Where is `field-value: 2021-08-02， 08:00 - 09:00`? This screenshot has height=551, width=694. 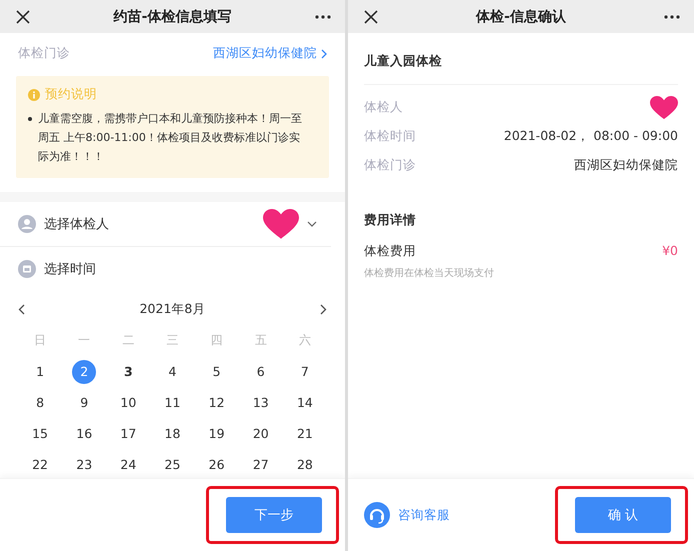 field-value: 2021-08-02， 08:00 - 09:00 is located at coordinates (591, 136).